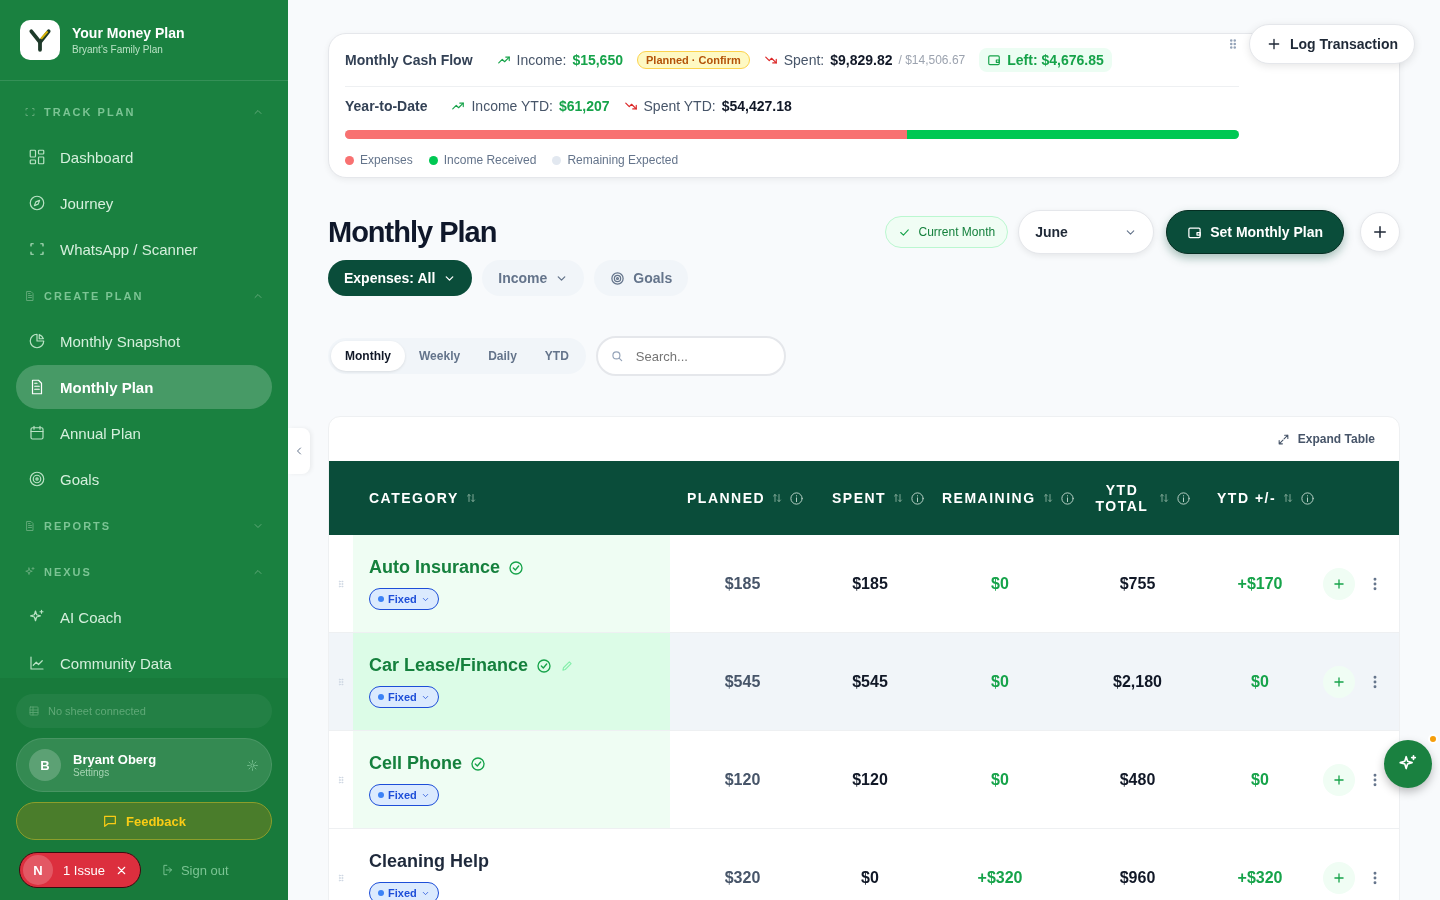  I want to click on page-title: Monthly Plan, so click(413, 232).